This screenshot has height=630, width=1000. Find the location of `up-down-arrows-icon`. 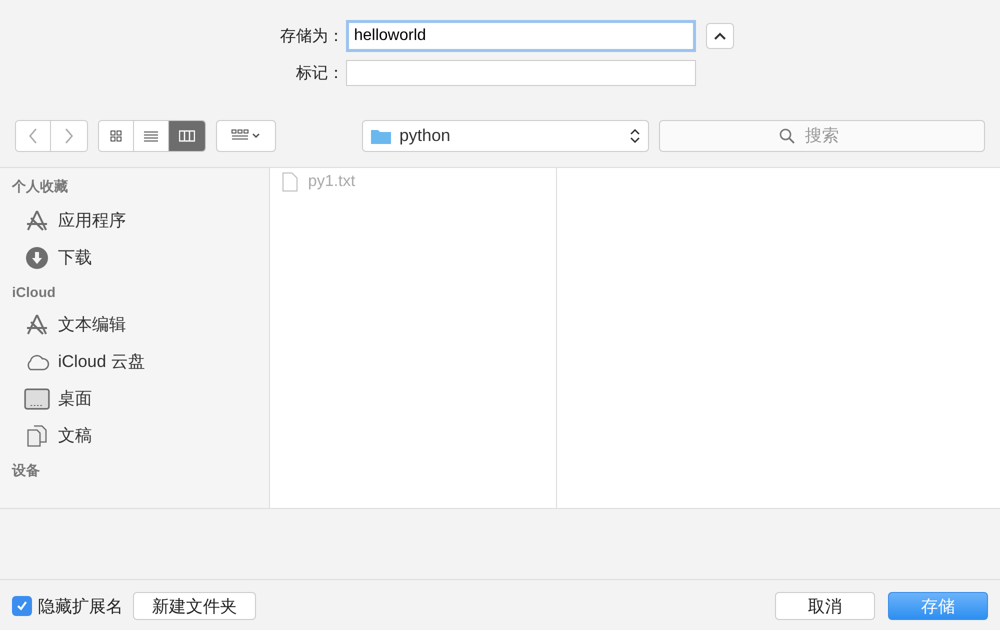

up-down-arrows-icon is located at coordinates (635, 136).